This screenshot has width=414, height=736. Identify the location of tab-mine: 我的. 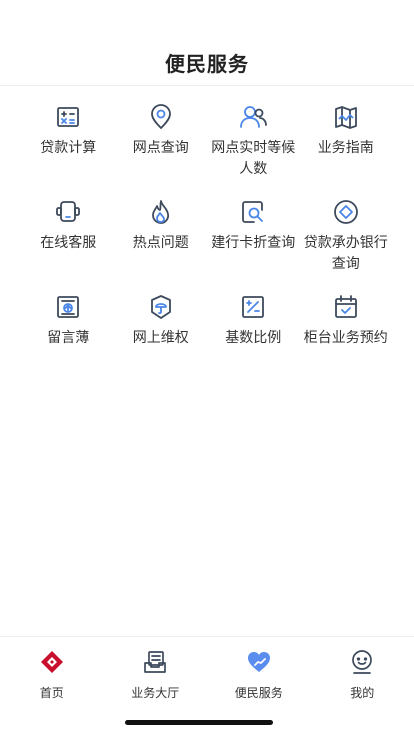
(362, 686).